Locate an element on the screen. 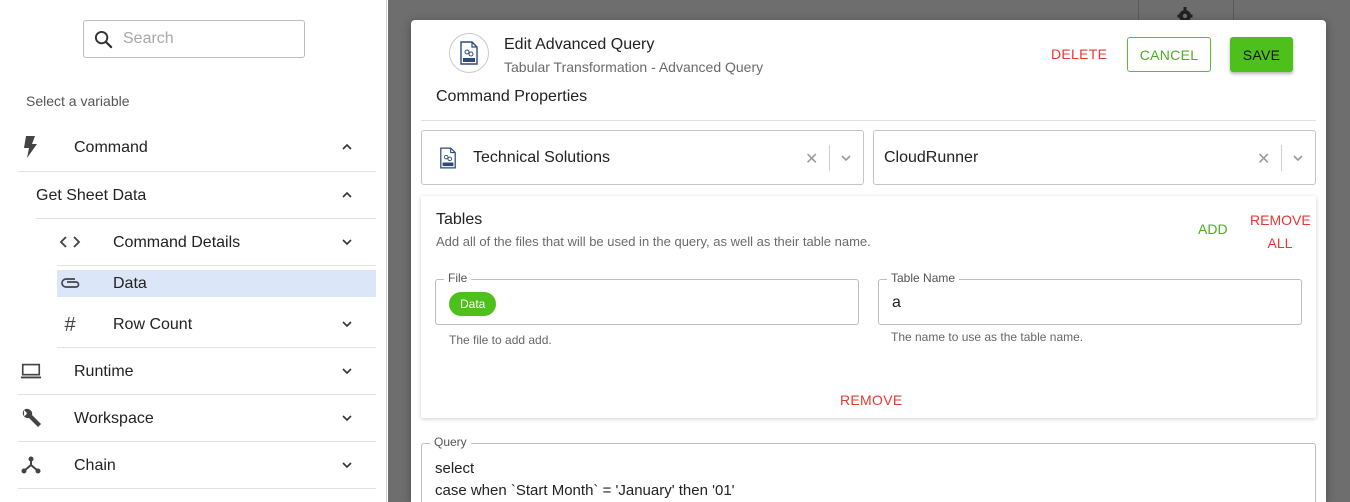 The width and height of the screenshot is (1350, 502). remove-all-label-2: ALL is located at coordinates (1280, 243).